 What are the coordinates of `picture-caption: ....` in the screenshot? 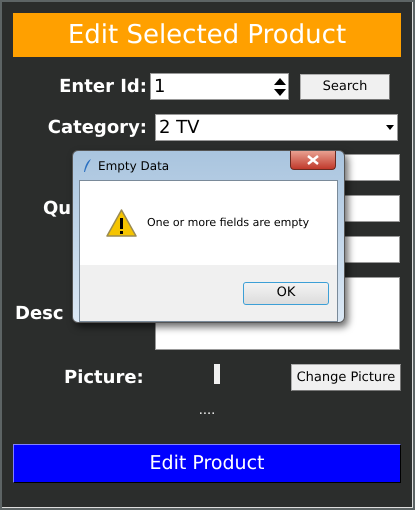 It's located at (207, 410).